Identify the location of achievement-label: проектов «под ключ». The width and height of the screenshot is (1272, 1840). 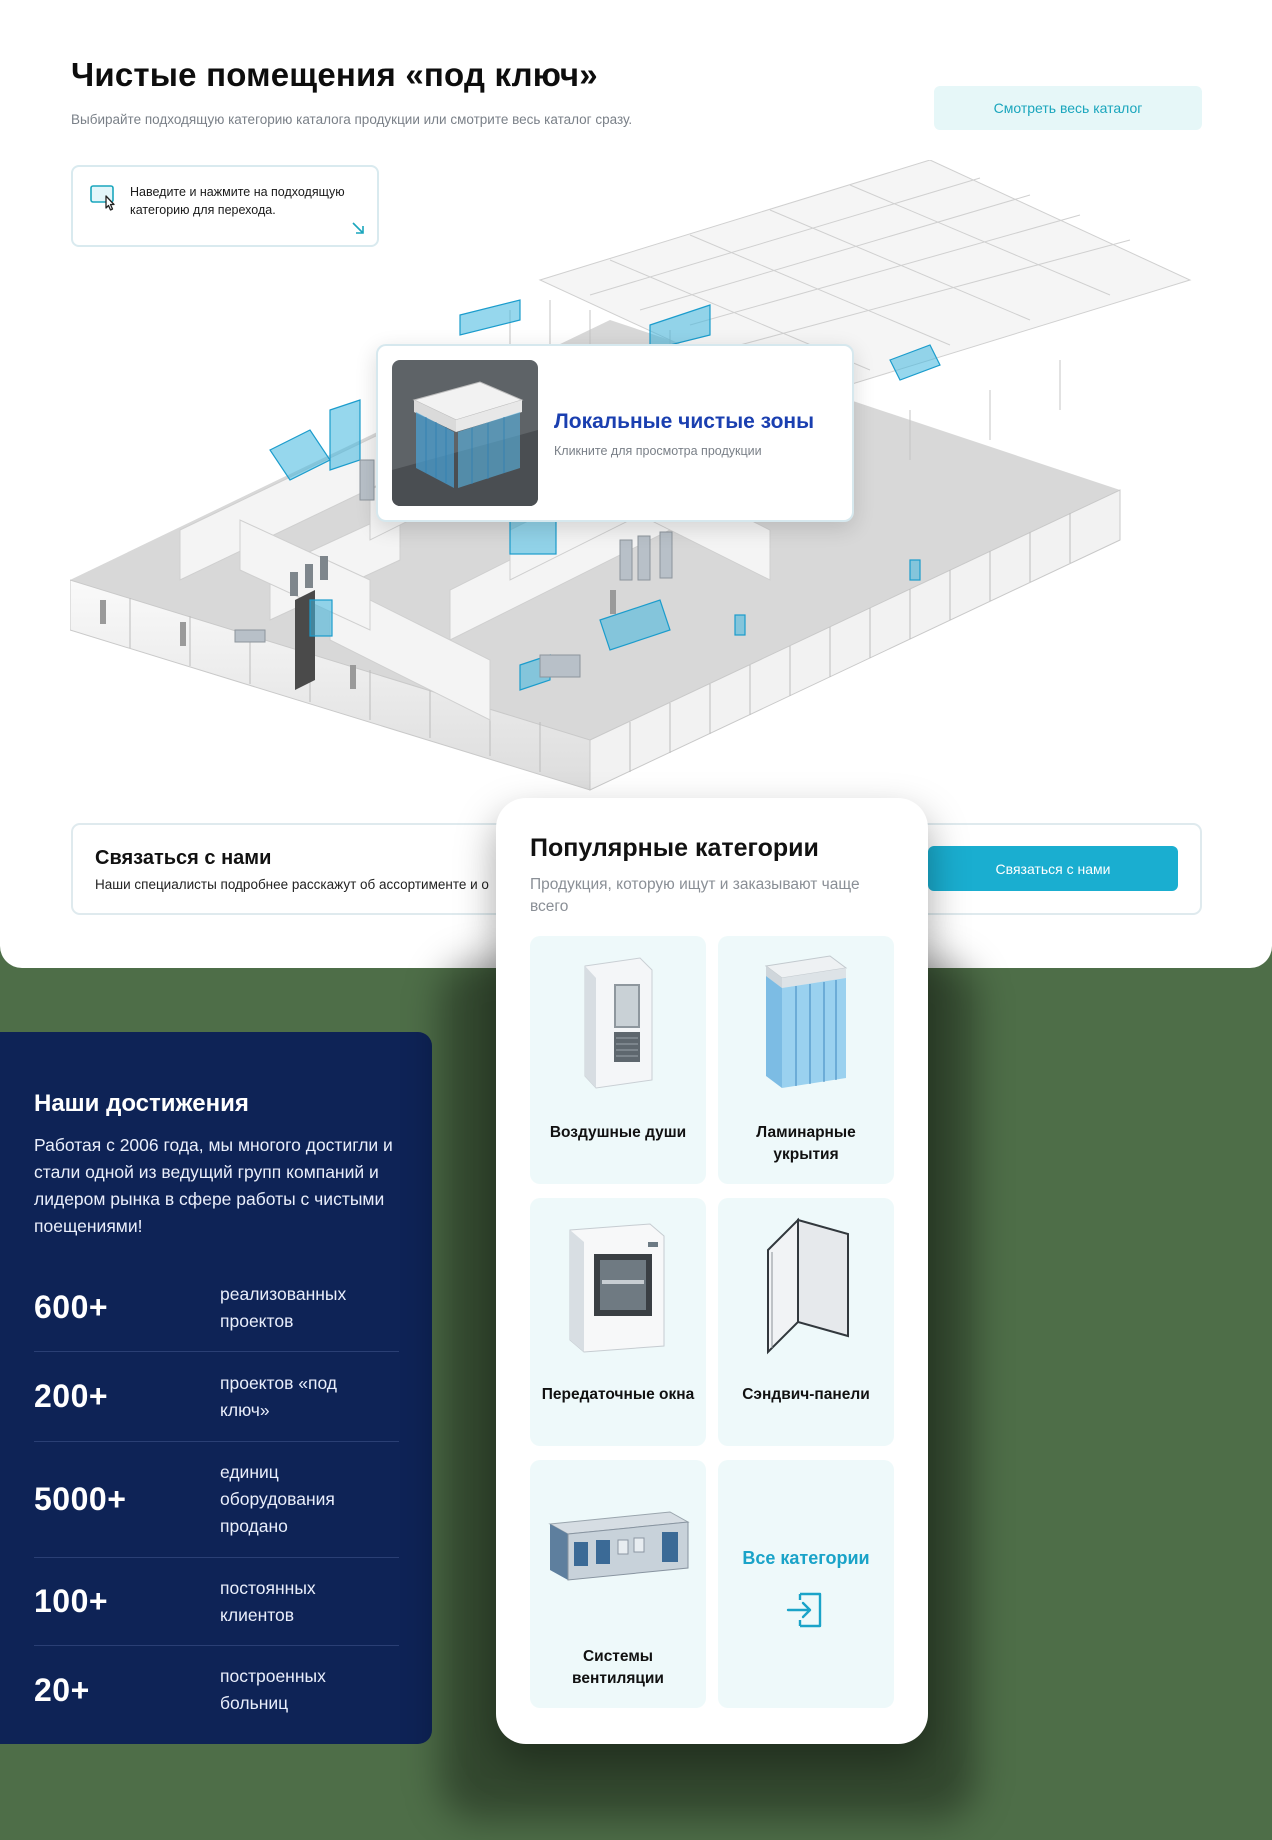
(279, 1396).